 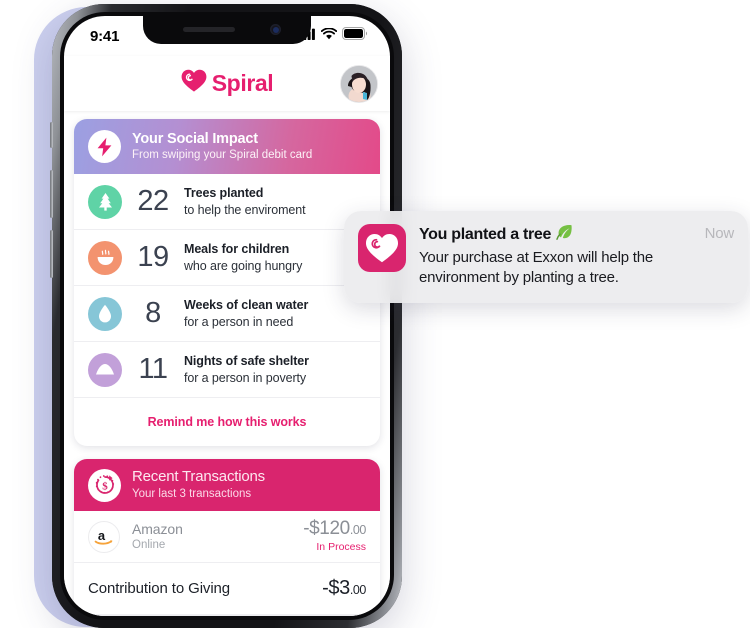 What do you see at coordinates (246, 304) in the screenshot?
I see `impact-label-main-water: Weeks of clean water` at bounding box center [246, 304].